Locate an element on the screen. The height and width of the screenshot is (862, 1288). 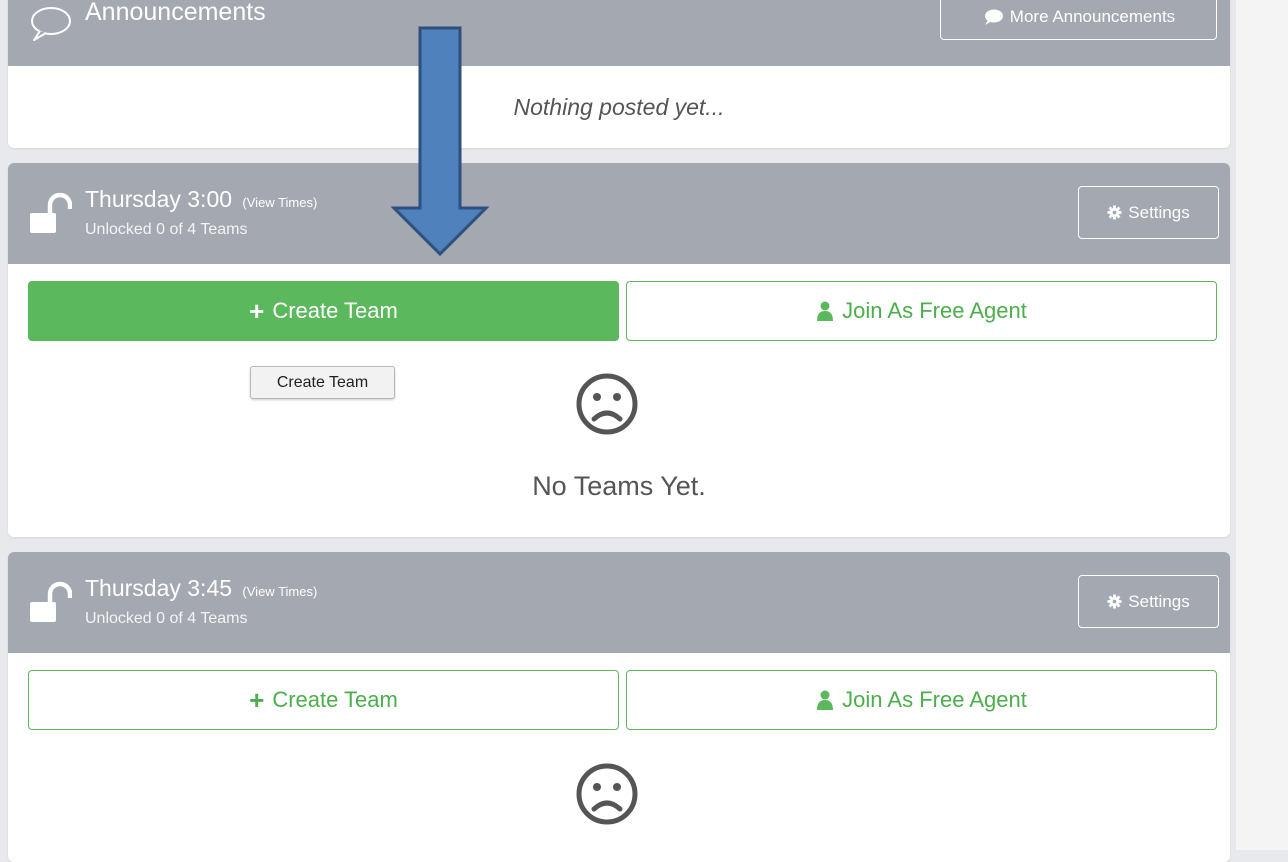
right-sidebar is located at coordinates (1262, 425).